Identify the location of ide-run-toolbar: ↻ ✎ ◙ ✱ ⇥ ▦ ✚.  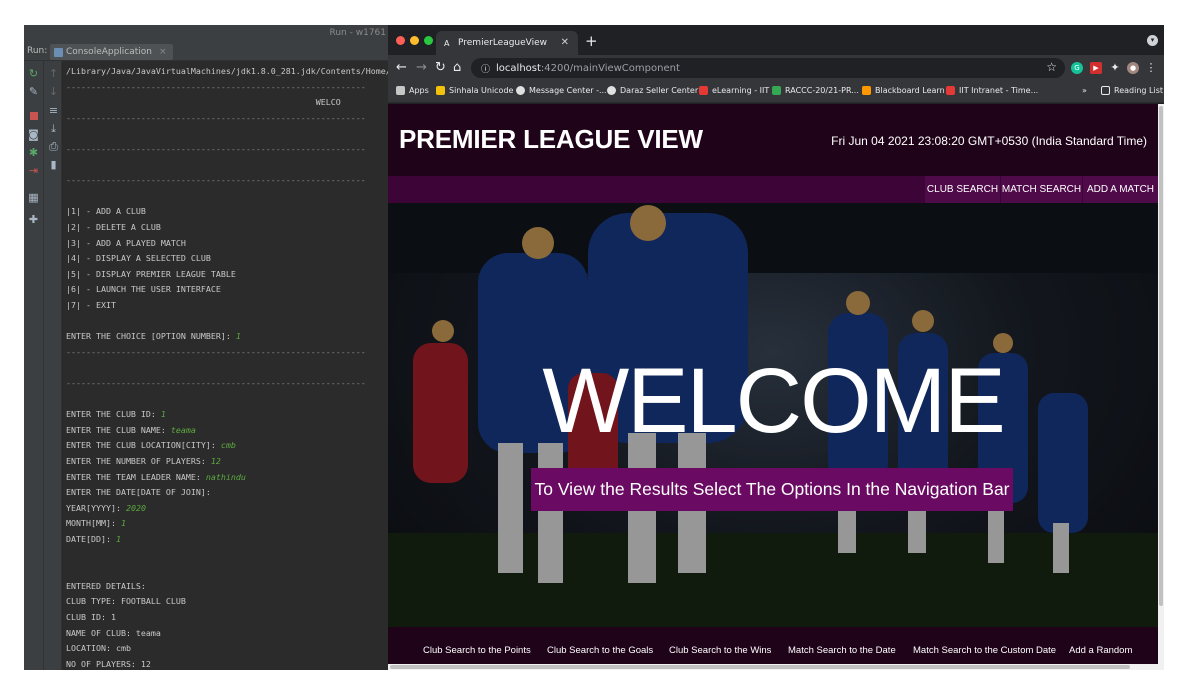
(34, 365).